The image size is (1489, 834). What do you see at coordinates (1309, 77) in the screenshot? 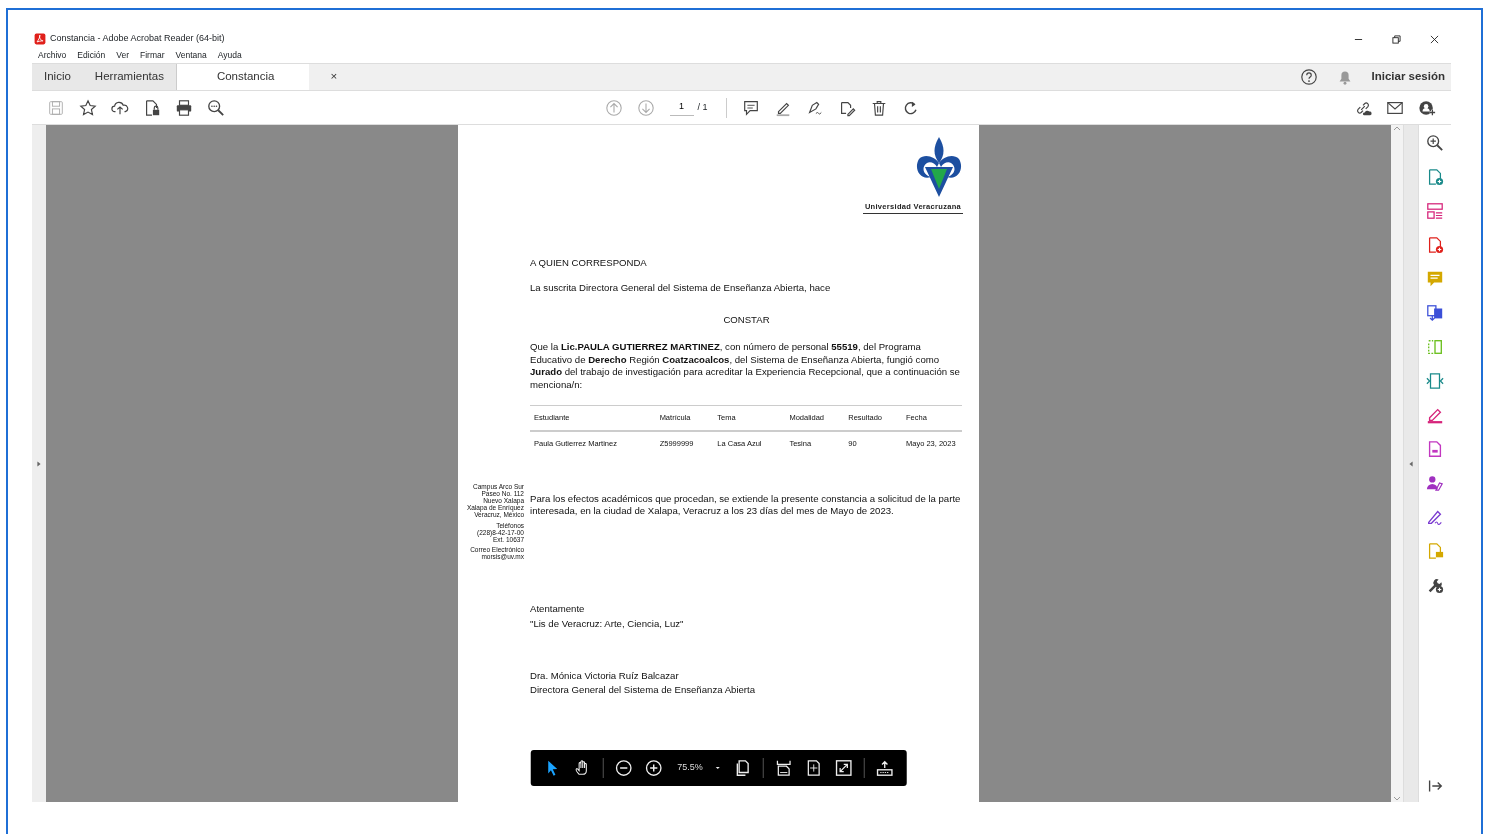
I see `help-icon` at bounding box center [1309, 77].